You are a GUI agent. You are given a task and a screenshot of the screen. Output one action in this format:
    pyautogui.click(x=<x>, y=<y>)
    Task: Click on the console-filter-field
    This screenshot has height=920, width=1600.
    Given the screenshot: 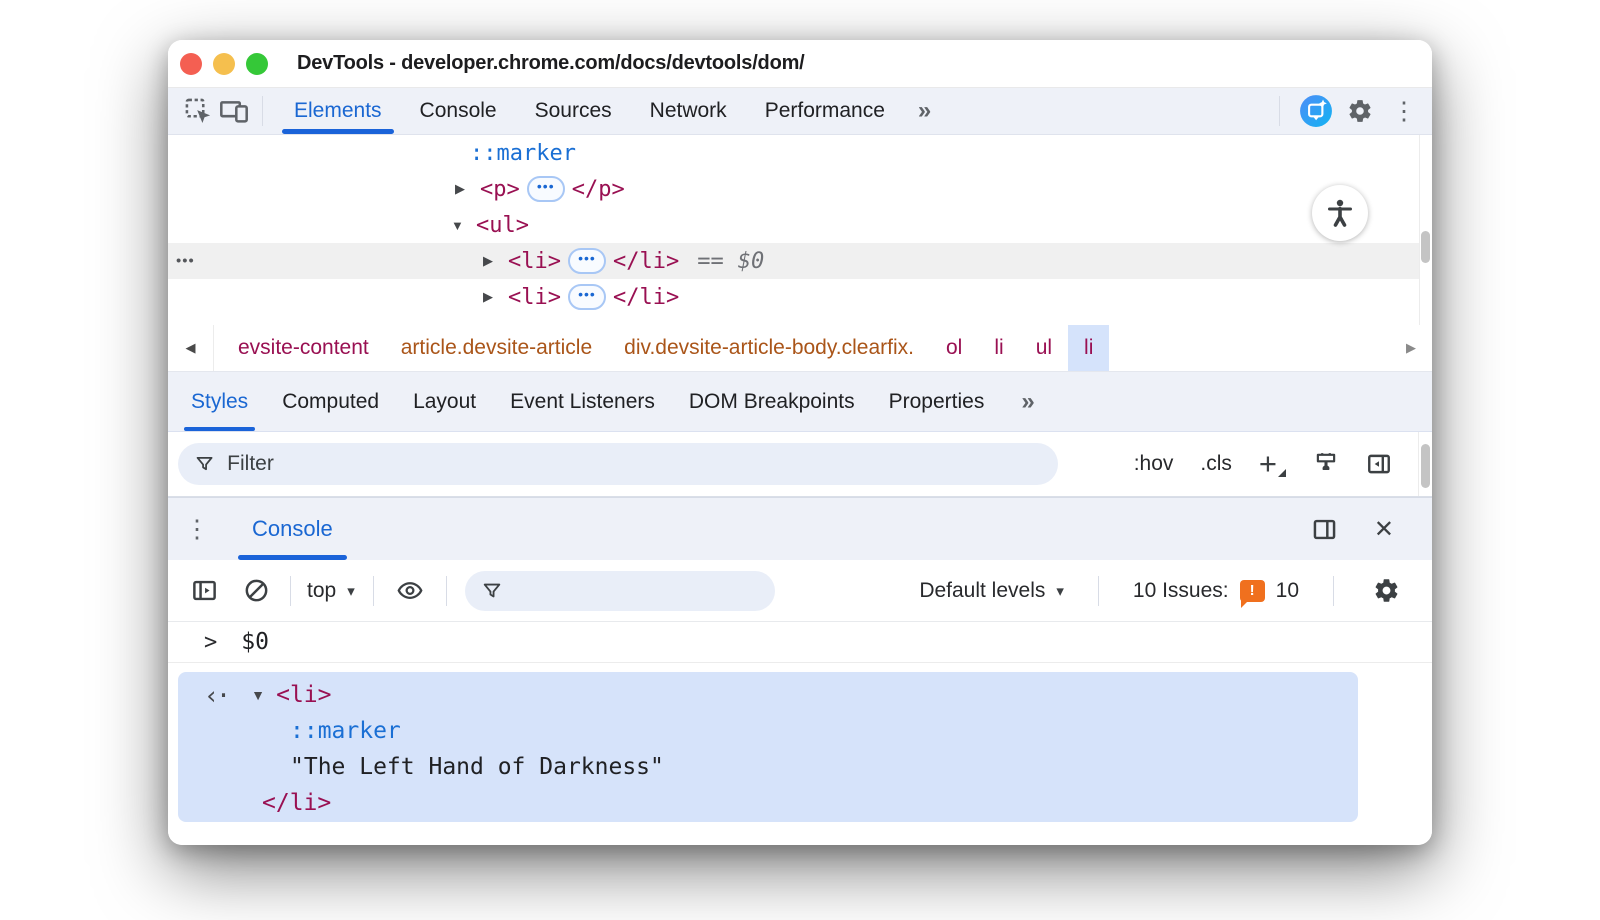 What is the action you would take?
    pyautogui.click(x=619, y=590)
    